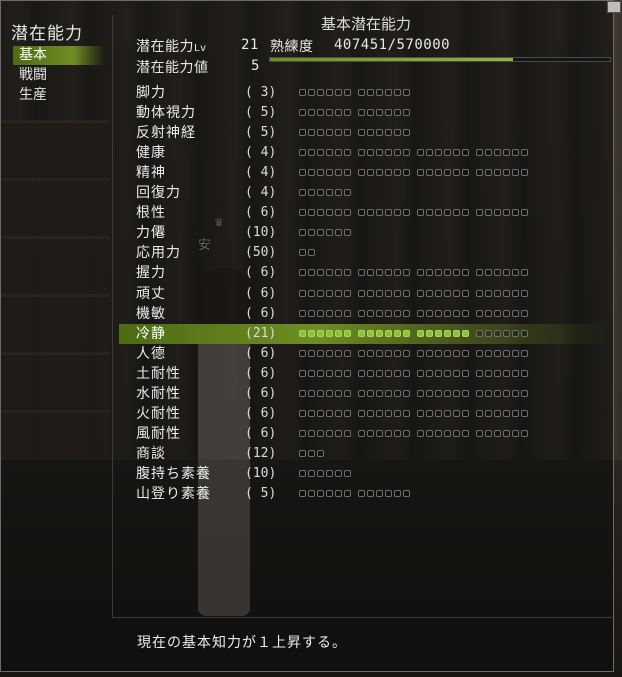 The image size is (622, 677). Describe the element at coordinates (364, 253) in the screenshot. I see `stat-row: 応用力 (50)` at that location.